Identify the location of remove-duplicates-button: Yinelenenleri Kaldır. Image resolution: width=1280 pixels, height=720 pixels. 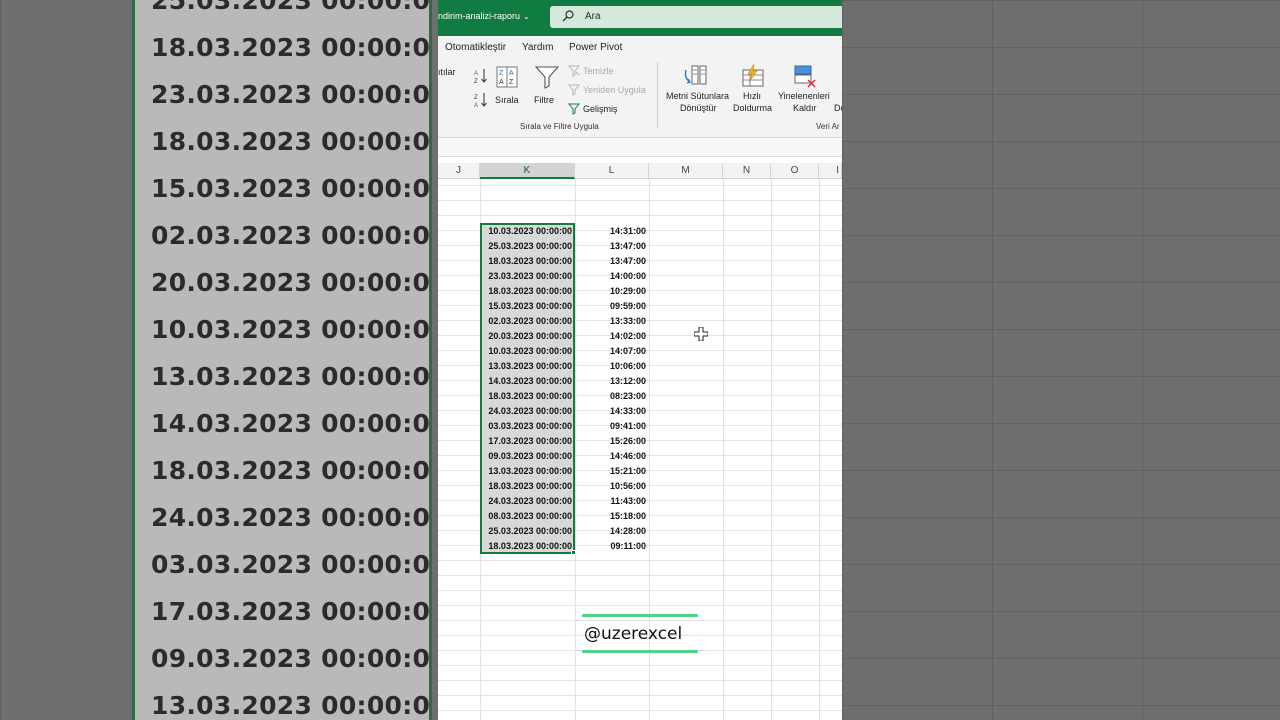
(806, 89).